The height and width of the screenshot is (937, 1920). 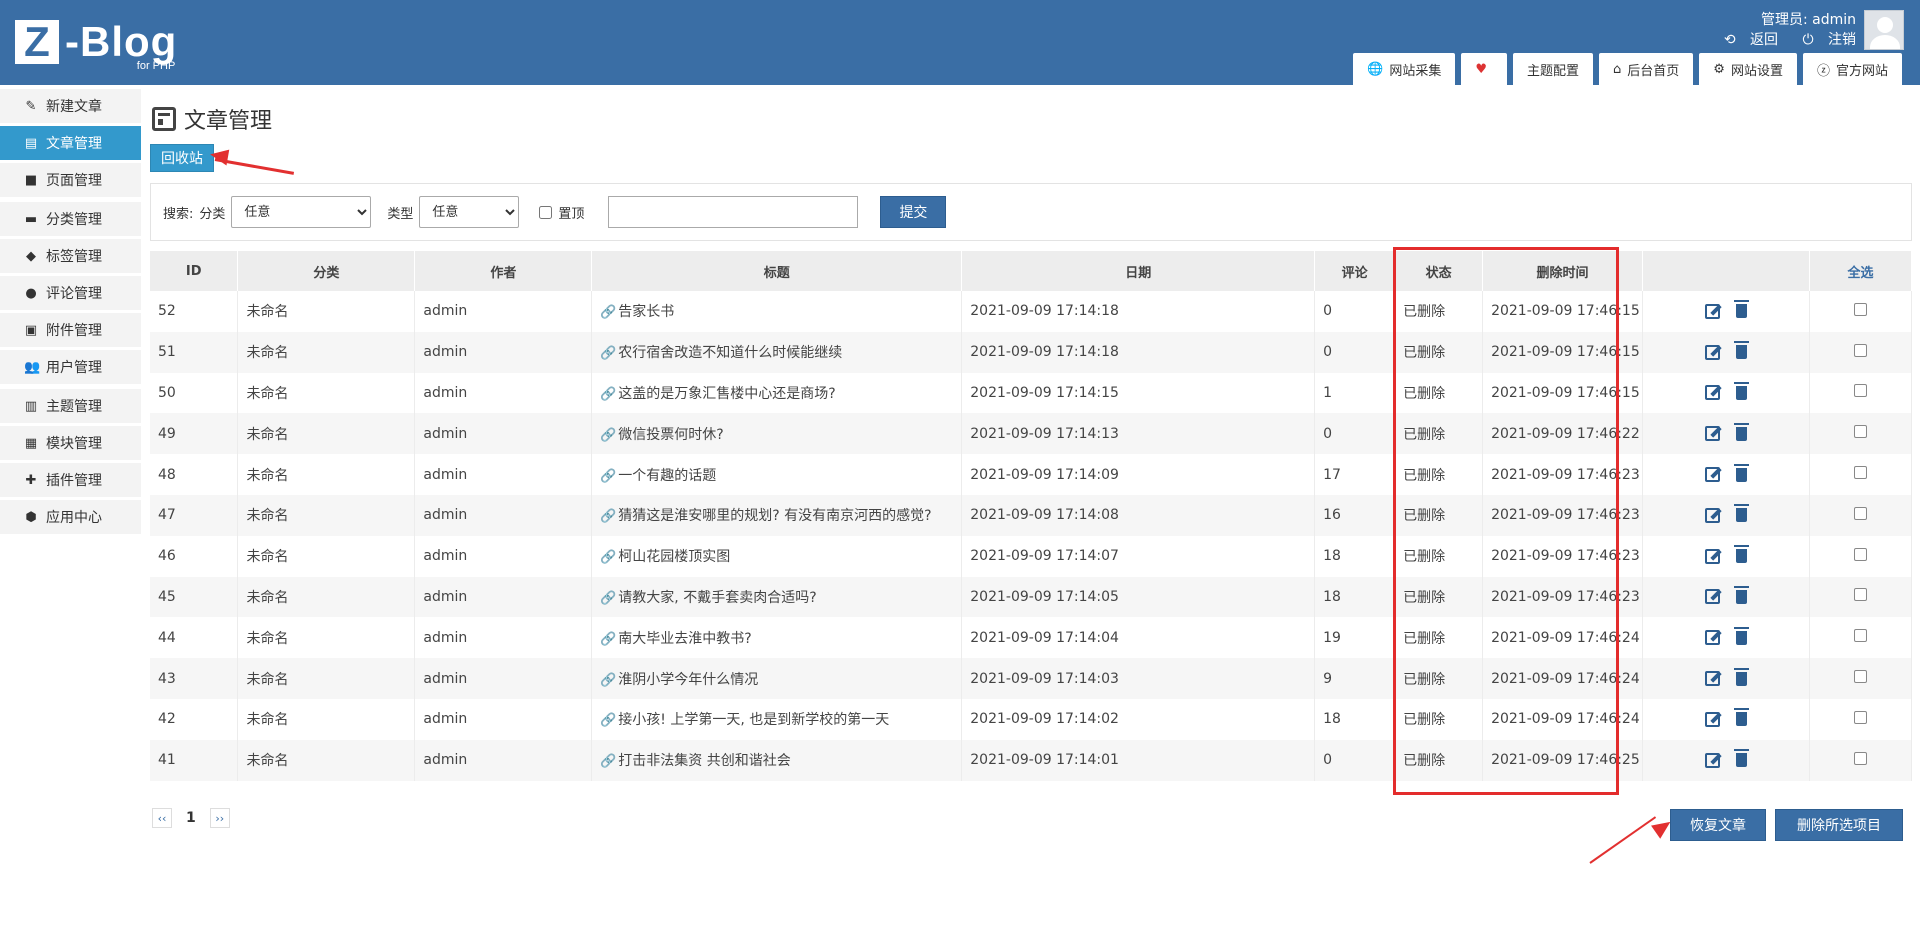 What do you see at coordinates (70, 106) in the screenshot?
I see `sidebar-item-new-article: ✎ 新建文章` at bounding box center [70, 106].